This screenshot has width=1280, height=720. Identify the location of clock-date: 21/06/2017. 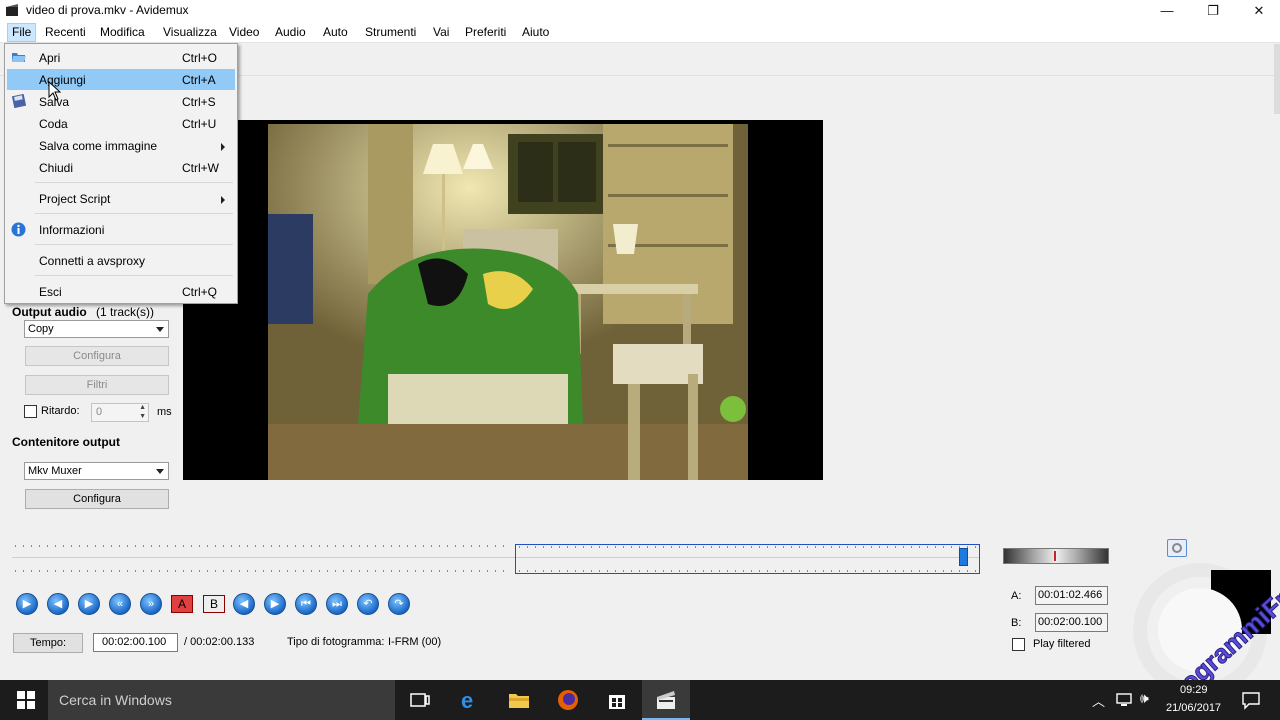
(1193, 708).